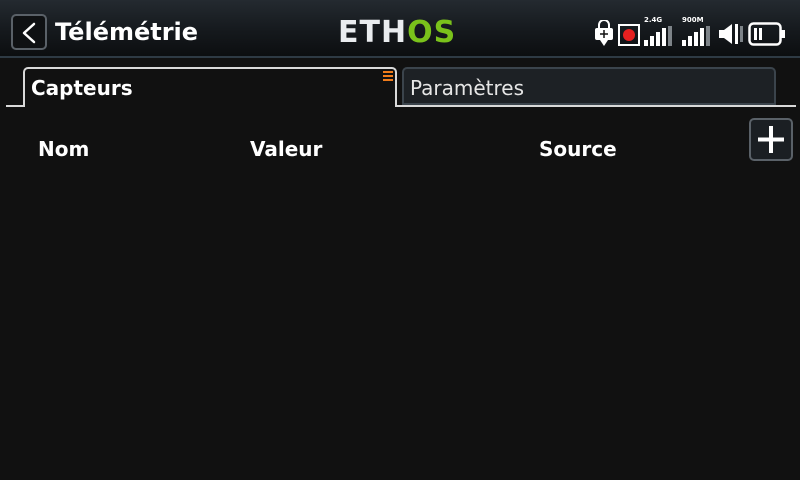  I want to click on header-bar: Télémétrie ETHOS 2.4G 900M, so click(400, 29).